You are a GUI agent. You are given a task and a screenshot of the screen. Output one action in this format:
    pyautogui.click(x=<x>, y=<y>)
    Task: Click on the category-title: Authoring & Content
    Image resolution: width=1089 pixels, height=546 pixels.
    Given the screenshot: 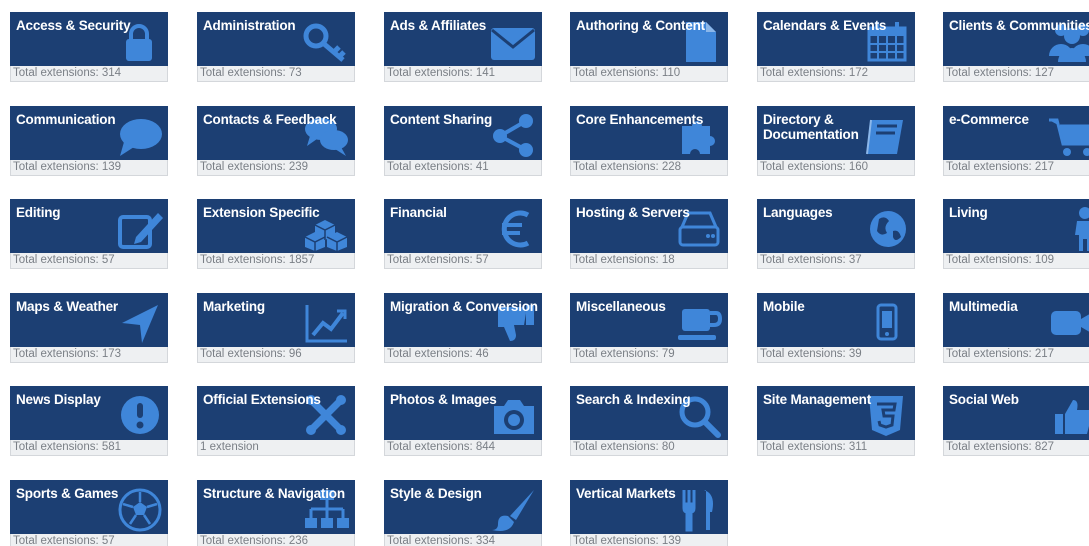 What is the action you would take?
    pyautogui.click(x=640, y=25)
    